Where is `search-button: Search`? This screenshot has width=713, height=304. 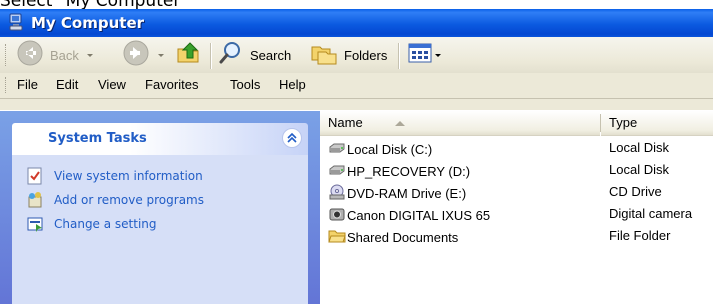 search-button: Search is located at coordinates (254, 55).